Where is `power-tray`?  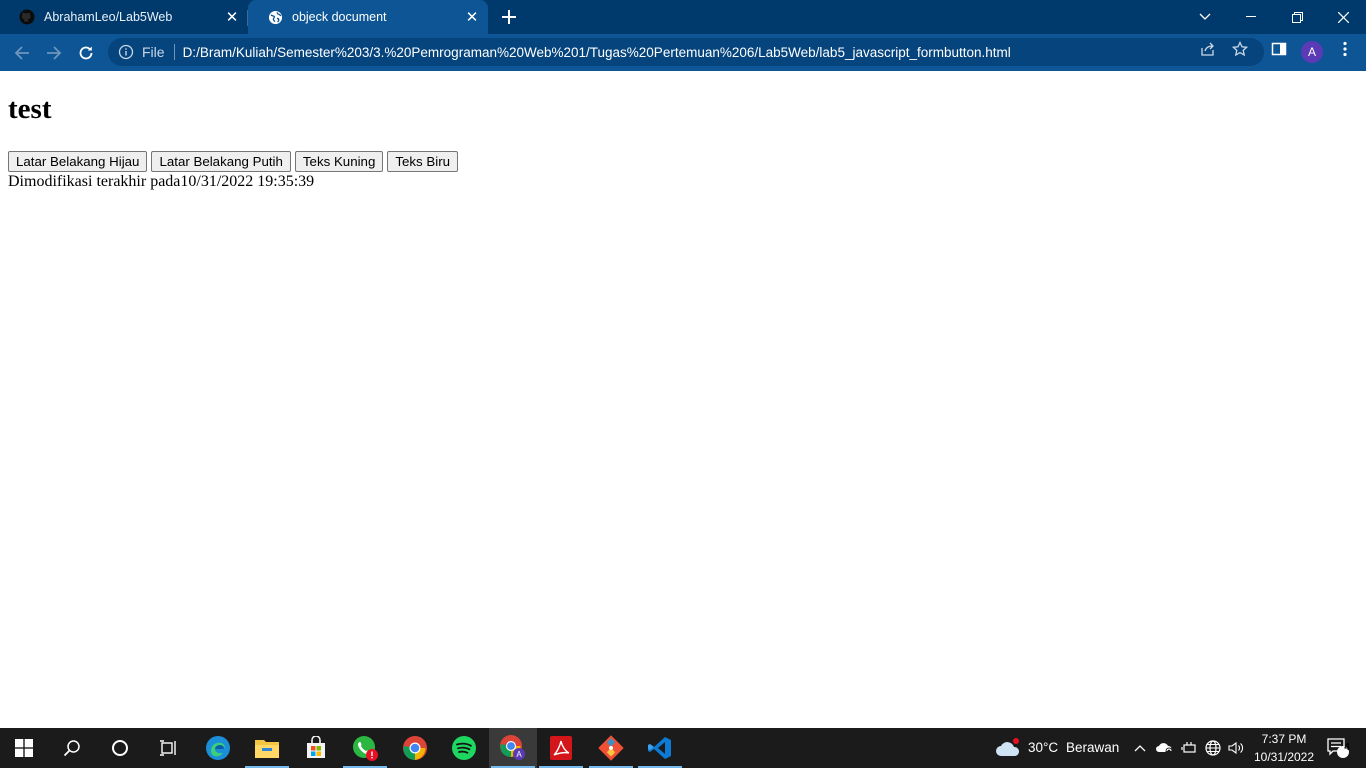
power-tray is located at coordinates (1189, 748).